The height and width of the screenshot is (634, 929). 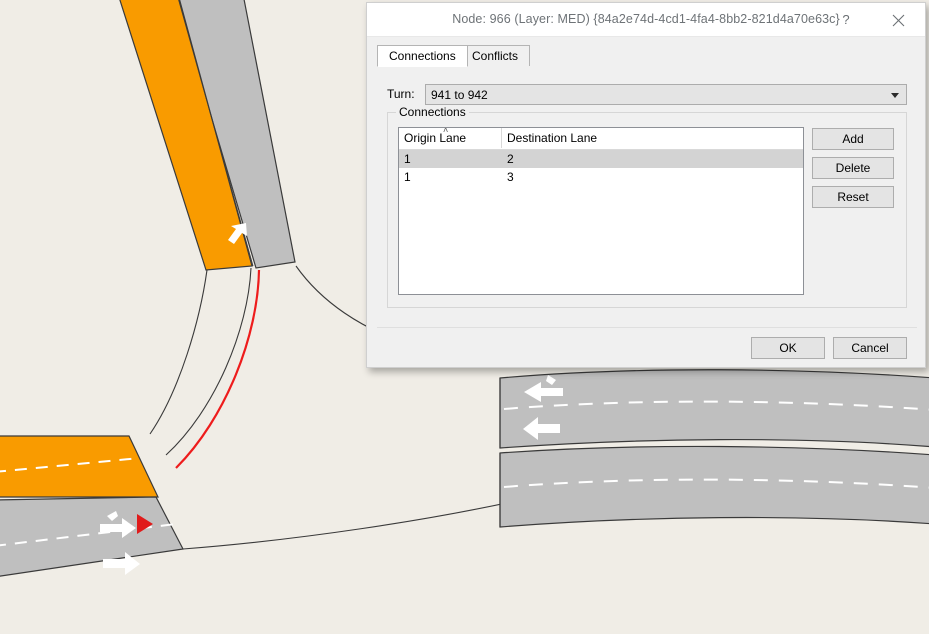 What do you see at coordinates (652, 138) in the screenshot?
I see `column-header-destination-lane: Destination Lane` at bounding box center [652, 138].